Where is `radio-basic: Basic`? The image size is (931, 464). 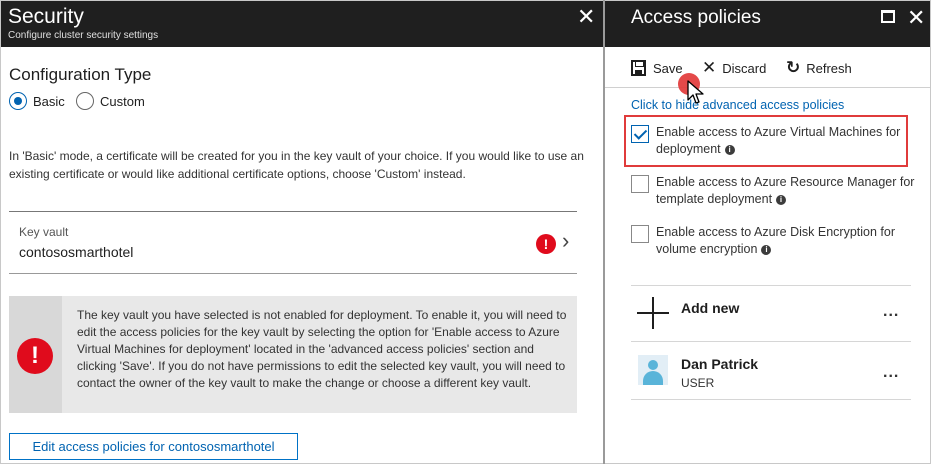
radio-basic: Basic is located at coordinates (37, 101).